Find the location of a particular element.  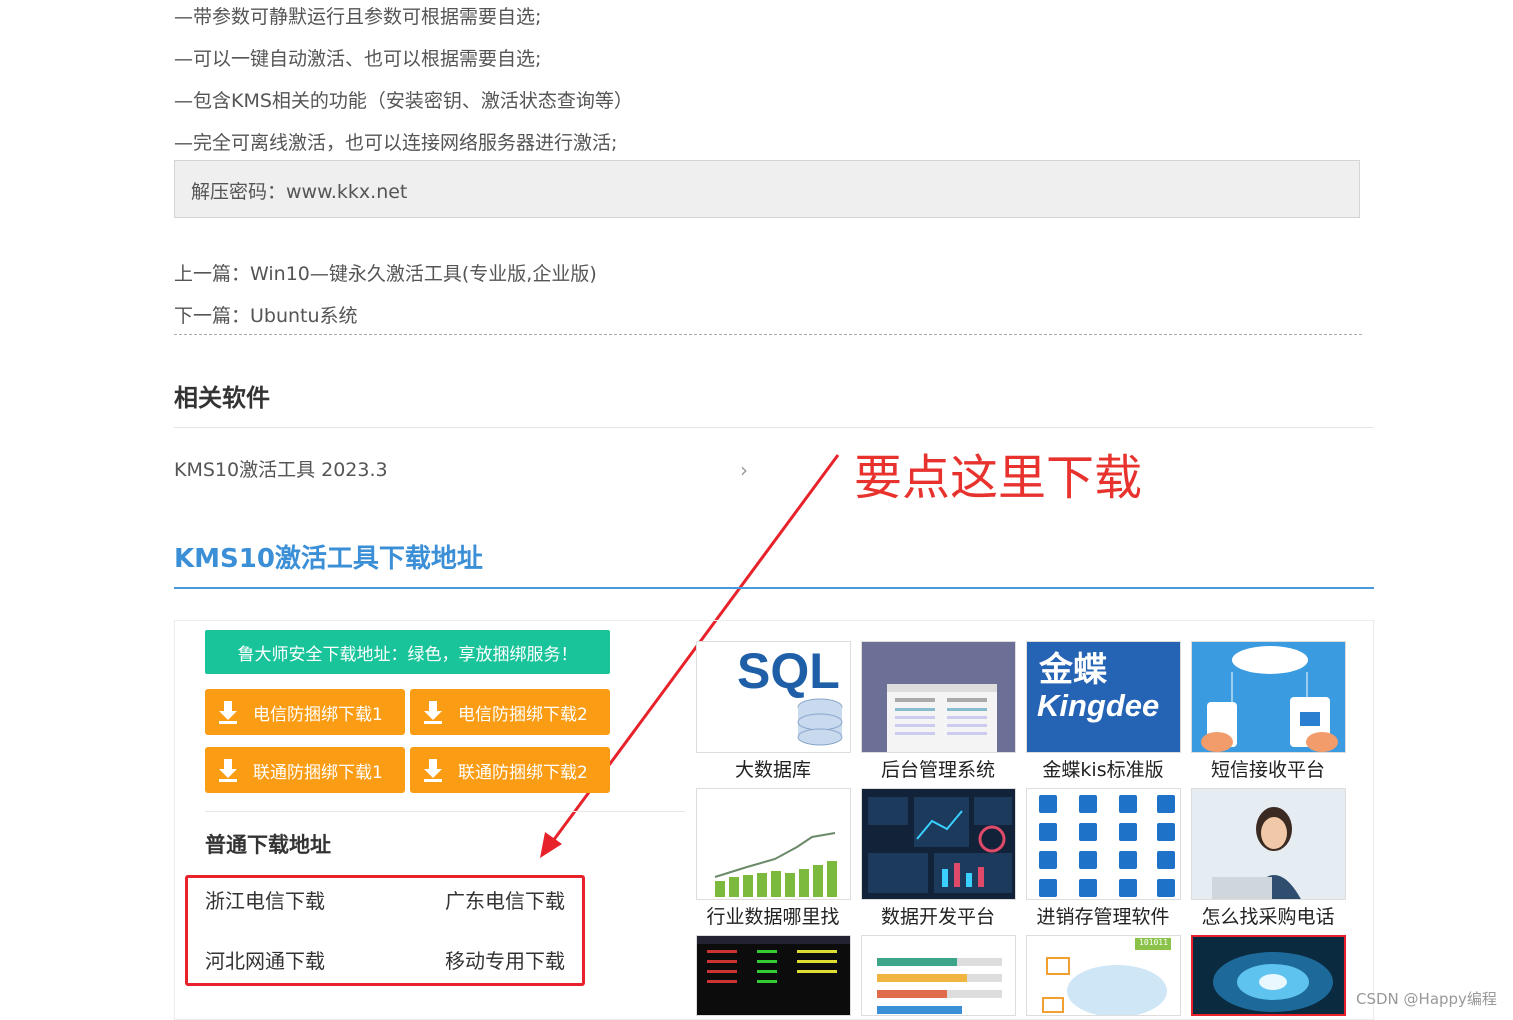

telecom-download-button-1: 电信防捆绑下载1 is located at coordinates (305, 712).